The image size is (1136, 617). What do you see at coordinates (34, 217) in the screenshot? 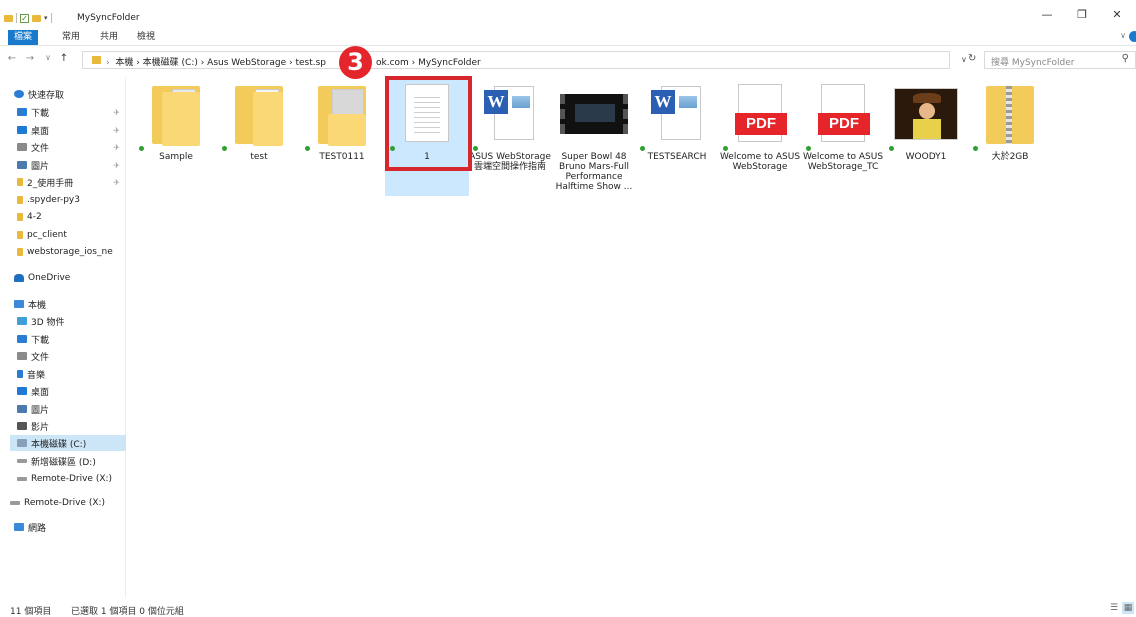
I see `sidebar-item-label: 4-2` at bounding box center [34, 217].